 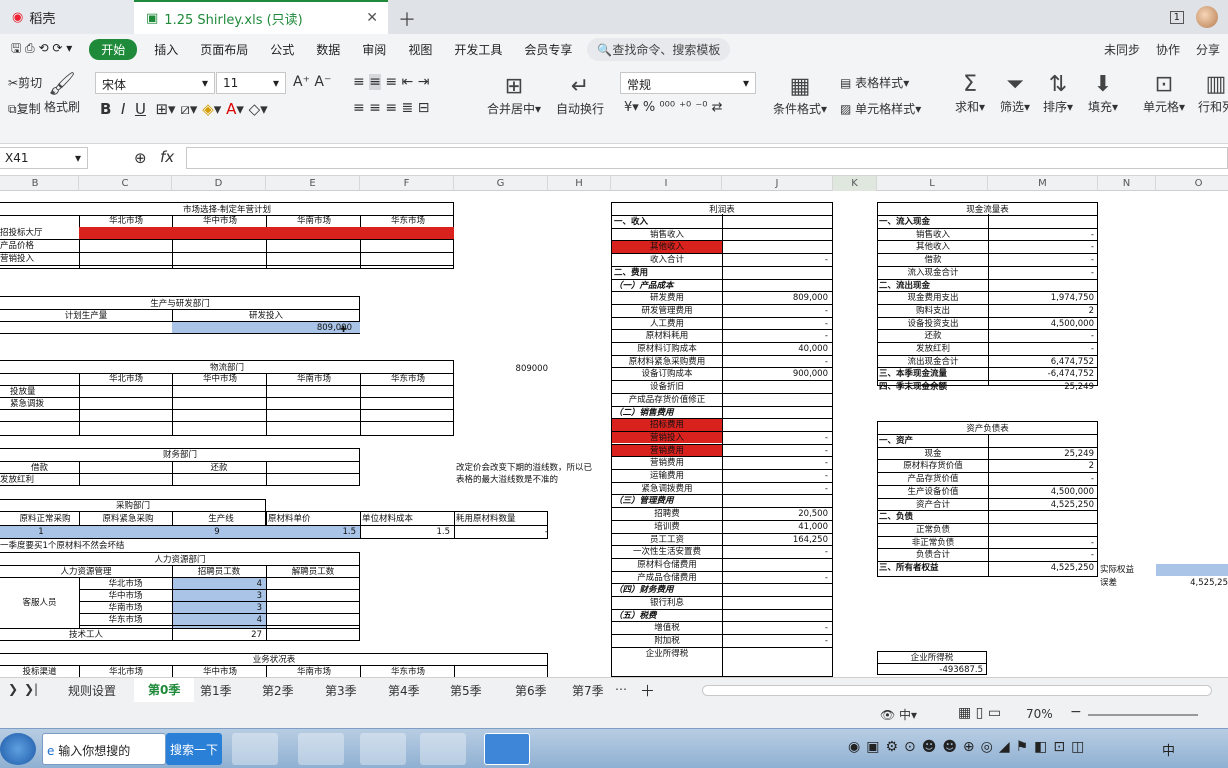 I want to click on rowcol-button: ▥ 行和列, so click(x=1213, y=93).